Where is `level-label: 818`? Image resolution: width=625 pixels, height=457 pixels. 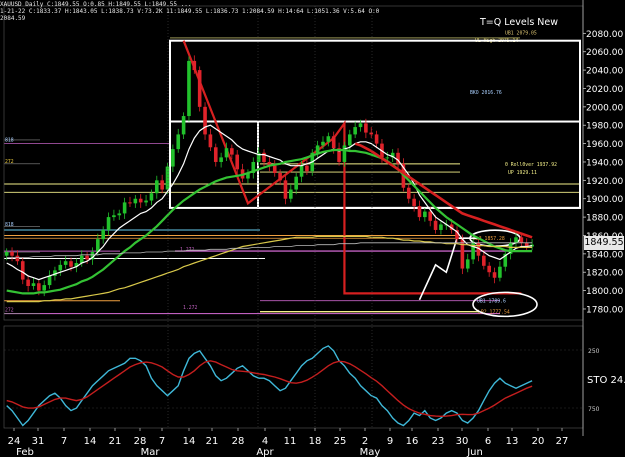 level-label: 818 is located at coordinates (9, 141).